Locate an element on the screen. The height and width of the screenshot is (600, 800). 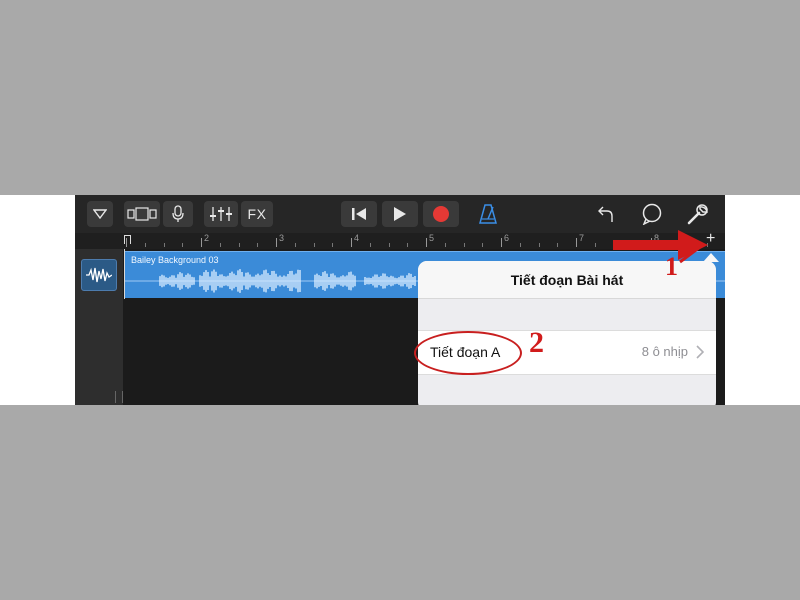
browser-toggle-button is located at coordinates (100, 214).